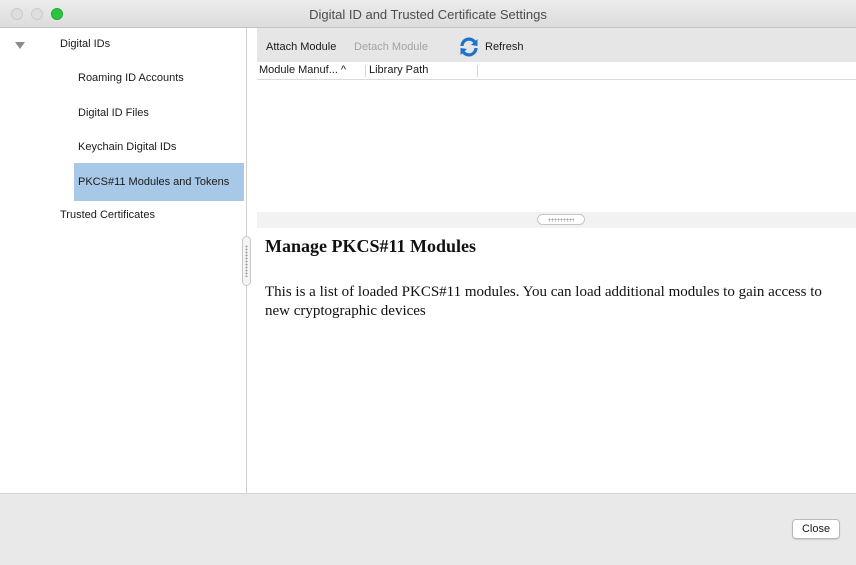 The width and height of the screenshot is (856, 565). What do you see at coordinates (301, 47) in the screenshot?
I see `attach-module-button: Attach Module` at bounding box center [301, 47].